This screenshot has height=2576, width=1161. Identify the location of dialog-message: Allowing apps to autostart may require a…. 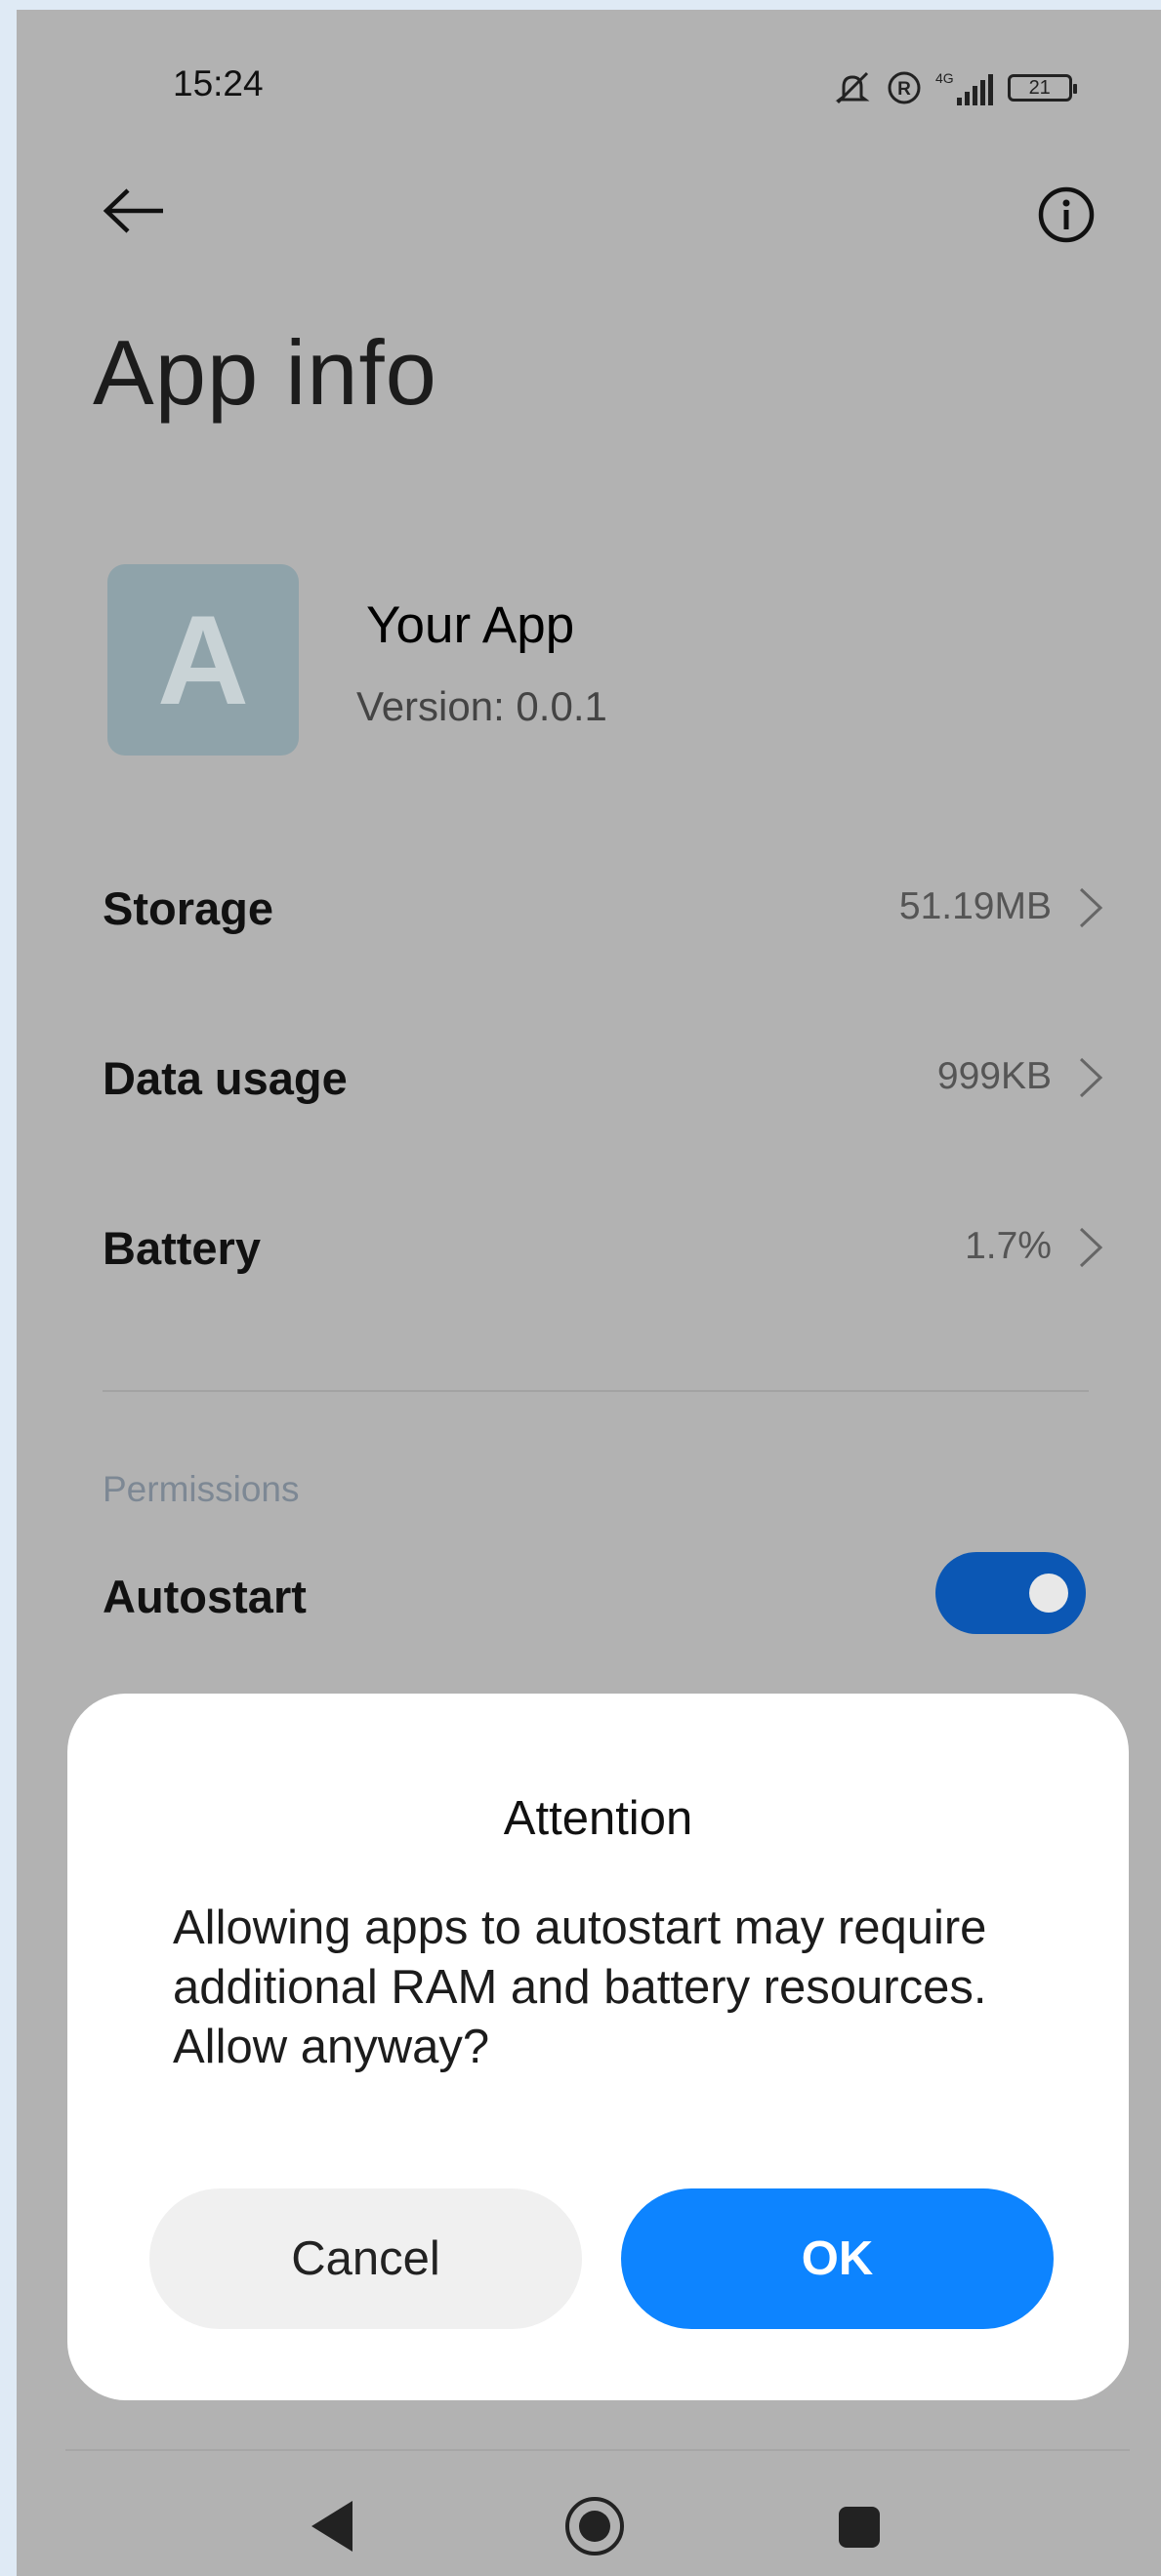
(580, 1987).